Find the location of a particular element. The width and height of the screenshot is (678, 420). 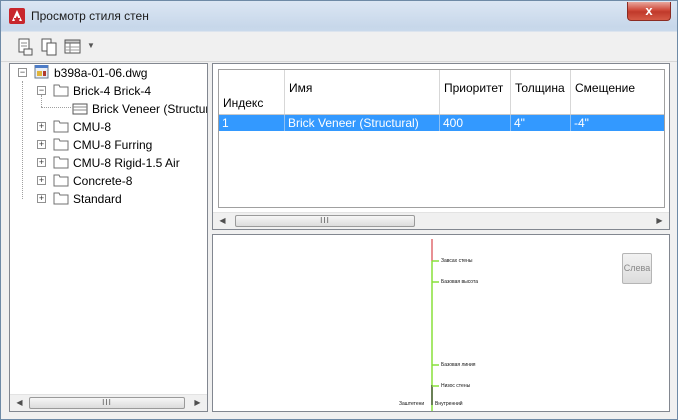

cell-index: 1 is located at coordinates (252, 123).